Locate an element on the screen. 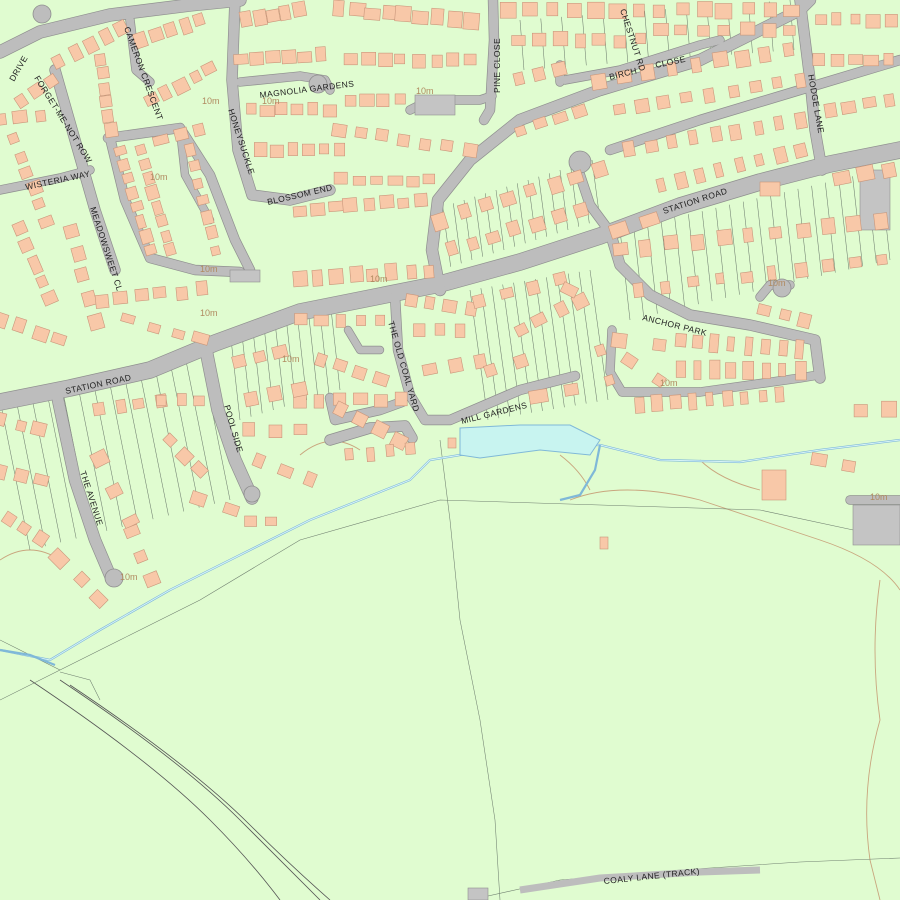 This screenshot has height=900, width=900. railway-layer is located at coordinates (180, 789).